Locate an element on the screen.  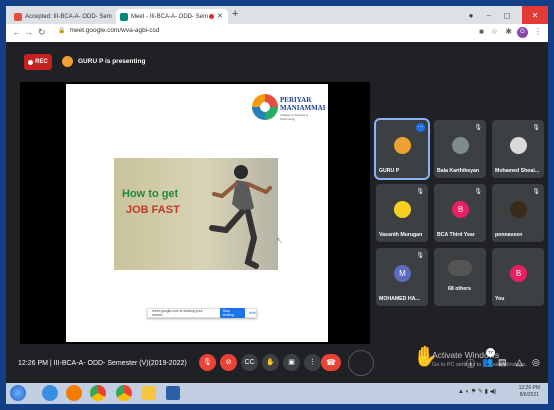
end-call-button: ☎ is located at coordinates (331, 362).